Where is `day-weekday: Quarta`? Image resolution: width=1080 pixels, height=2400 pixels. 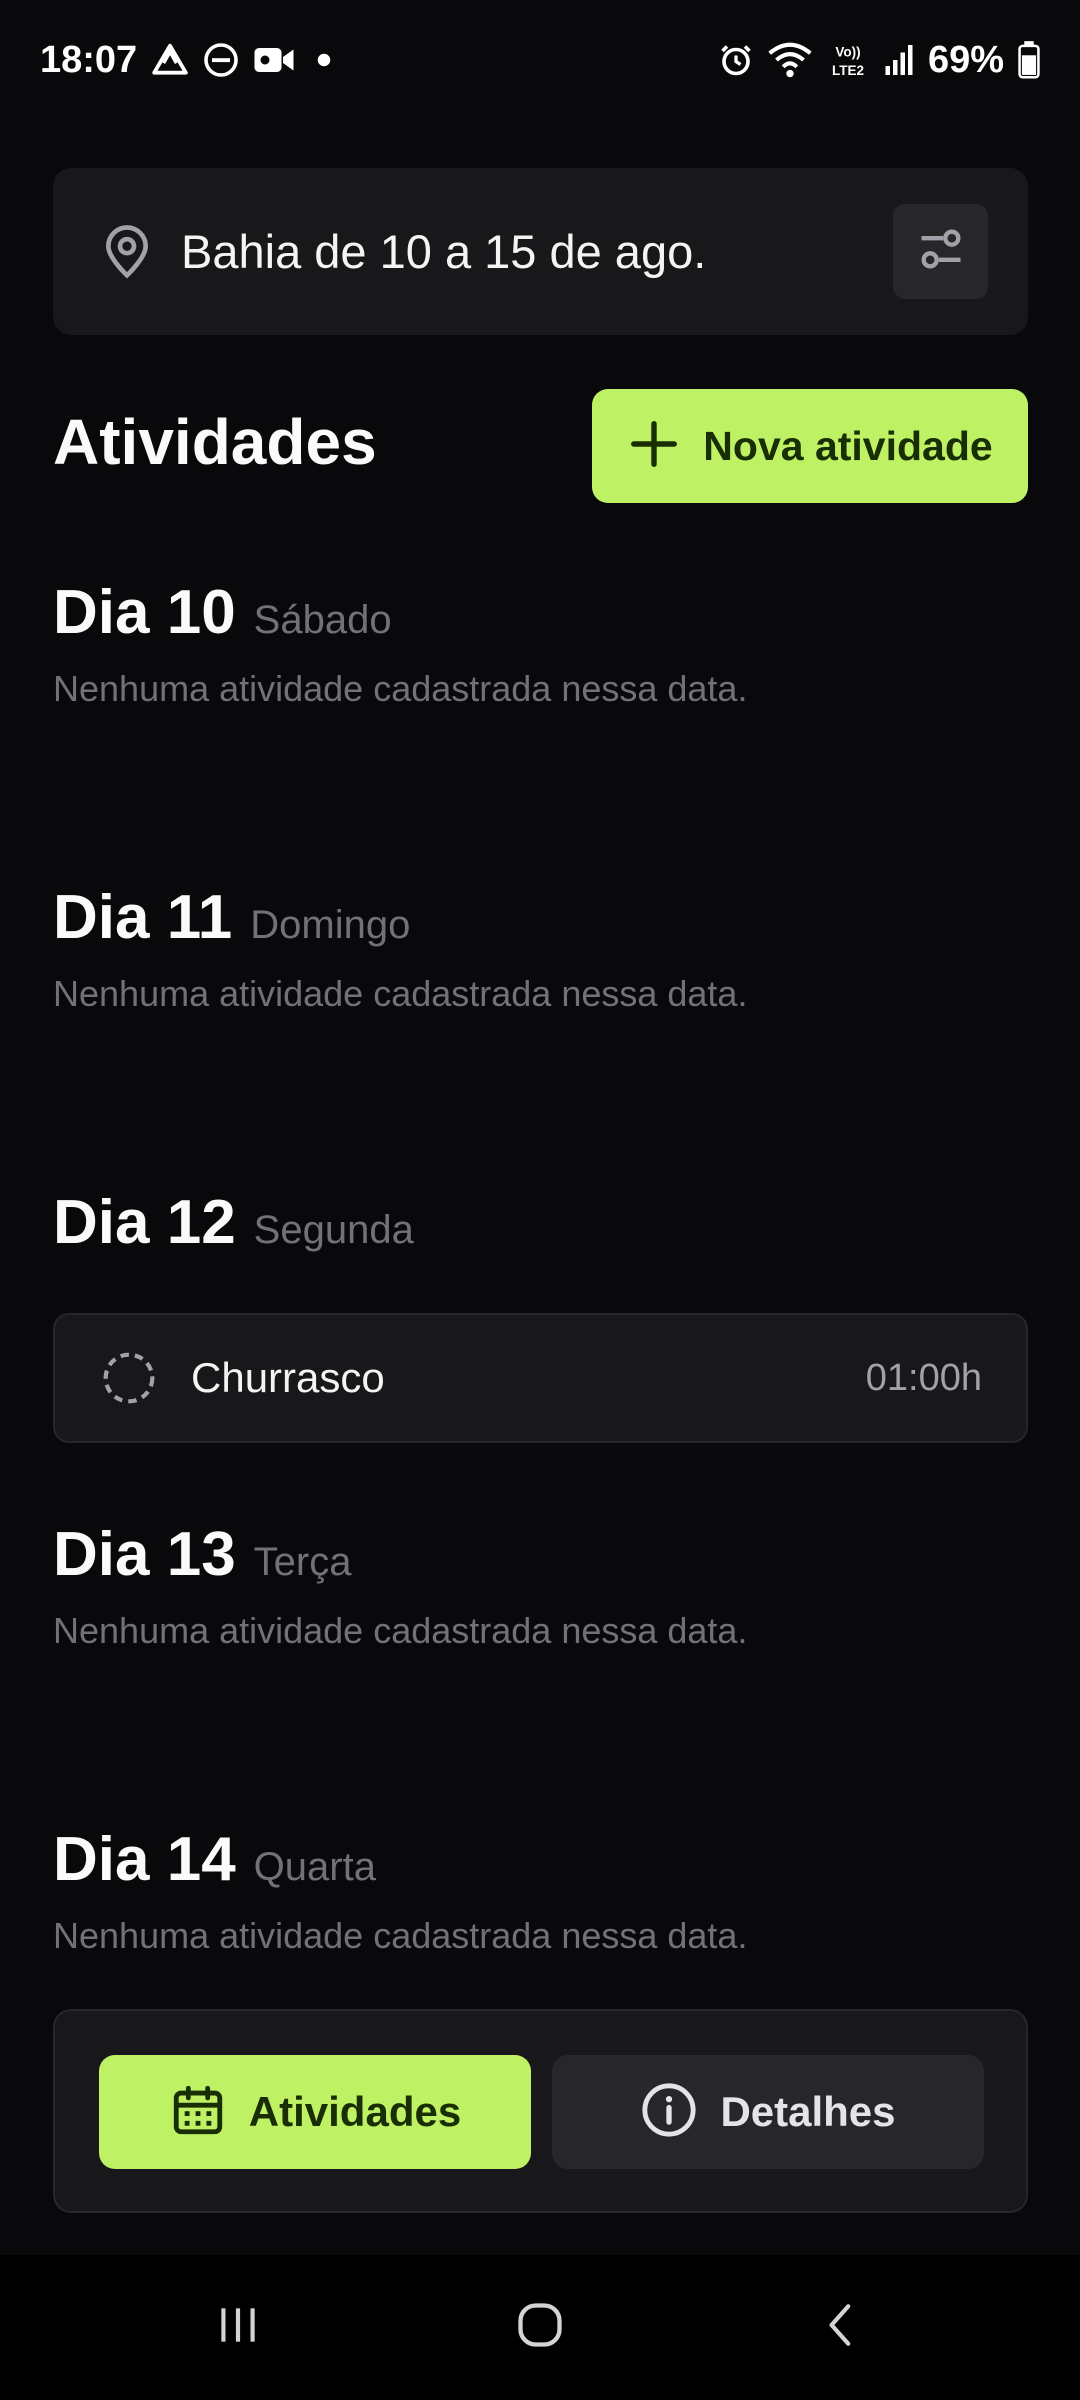 day-weekday: Quarta is located at coordinates (314, 1867).